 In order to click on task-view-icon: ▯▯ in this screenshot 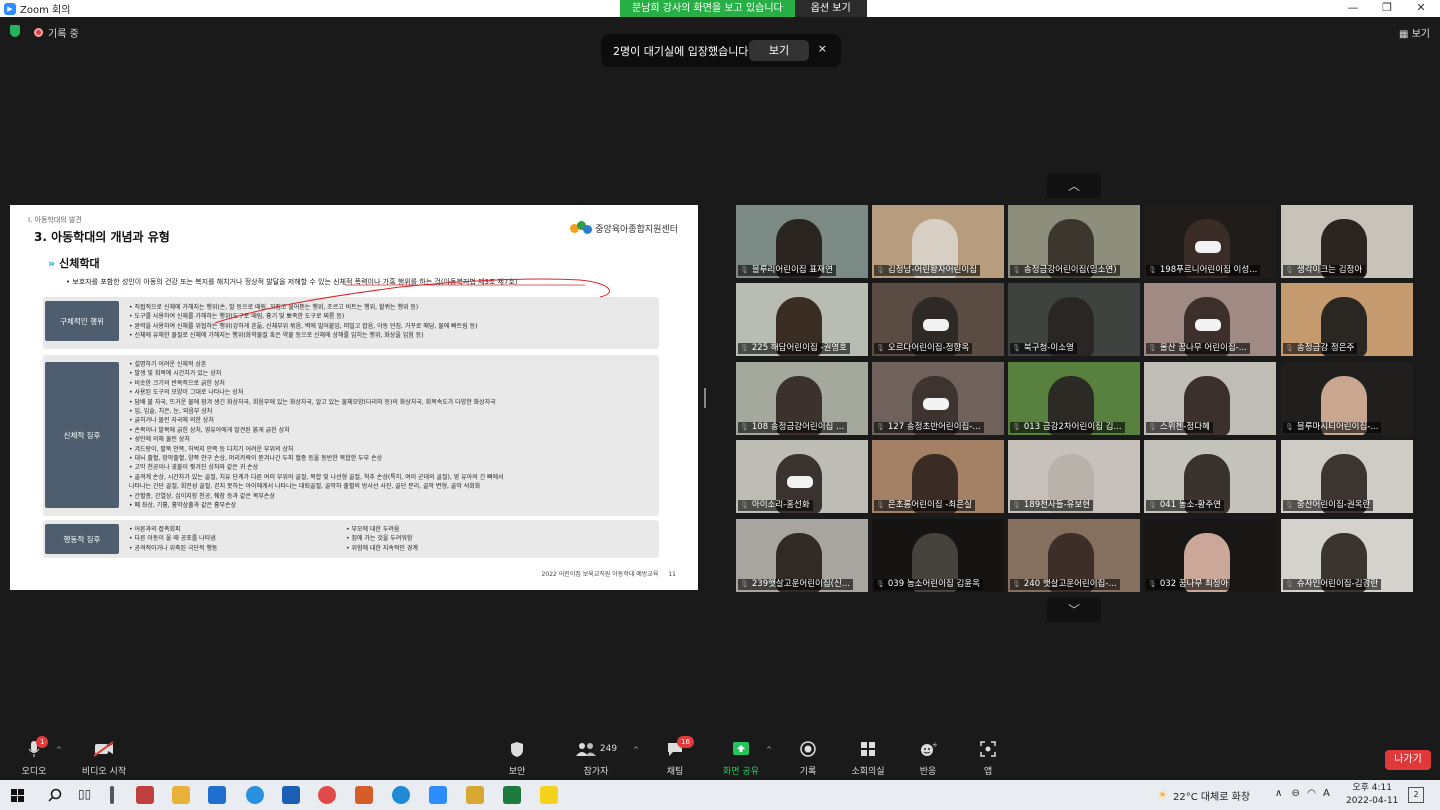, I will do `click(84, 794)`.